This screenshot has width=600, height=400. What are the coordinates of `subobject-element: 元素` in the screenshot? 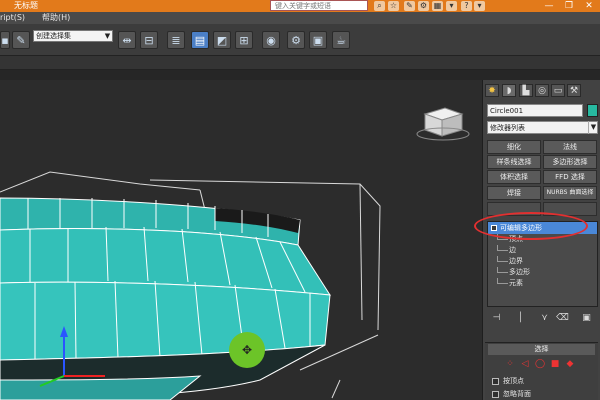 It's located at (516, 283).